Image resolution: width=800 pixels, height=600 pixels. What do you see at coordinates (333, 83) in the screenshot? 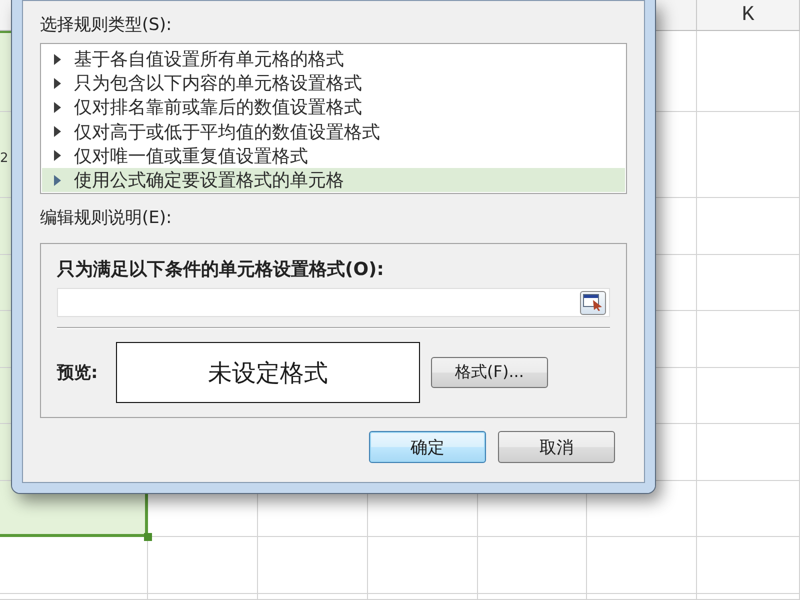
I see `rule-type-item: 只为包含以下内容的单元格设置格式` at bounding box center [333, 83].